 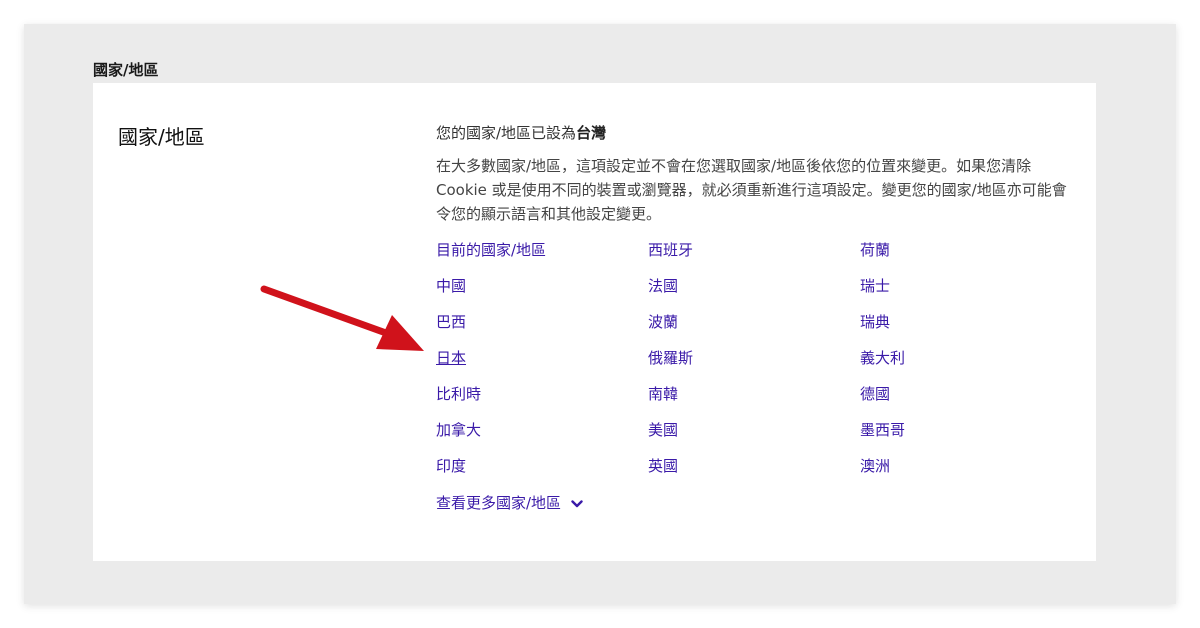 I want to click on current-country-text: 您的國家/地區已設為台灣, so click(x=521, y=132).